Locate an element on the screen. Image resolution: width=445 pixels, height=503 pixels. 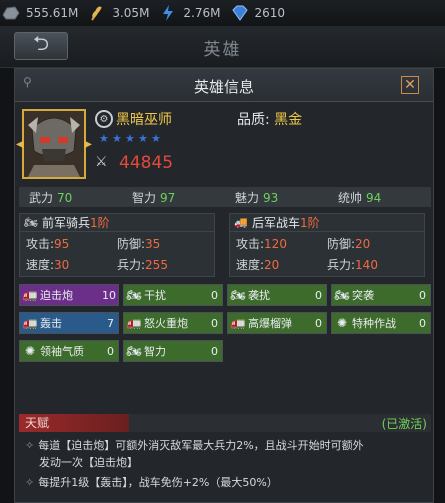
chevron-right-icon: ▶ is located at coordinates (88, 144).